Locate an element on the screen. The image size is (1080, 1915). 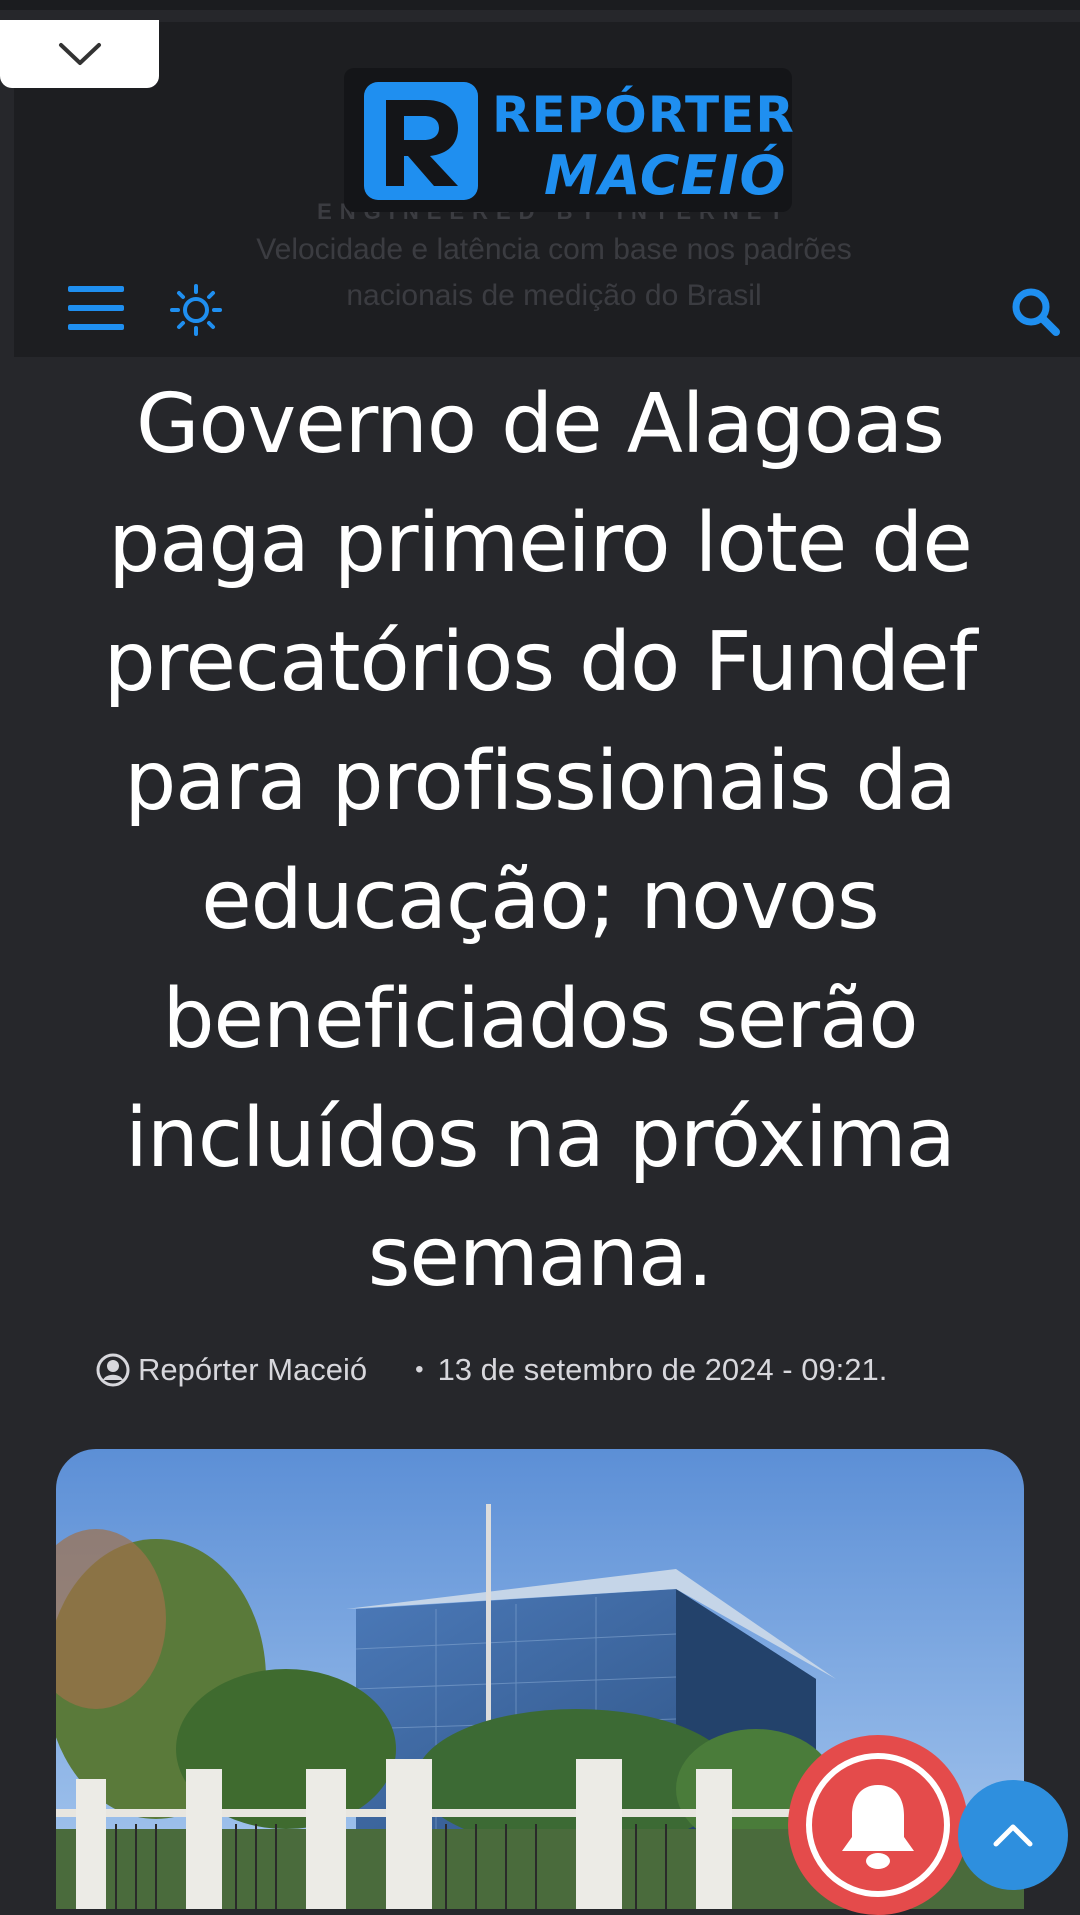
logo-text-maceio: MACEIÓ is located at coordinates (665, 175).